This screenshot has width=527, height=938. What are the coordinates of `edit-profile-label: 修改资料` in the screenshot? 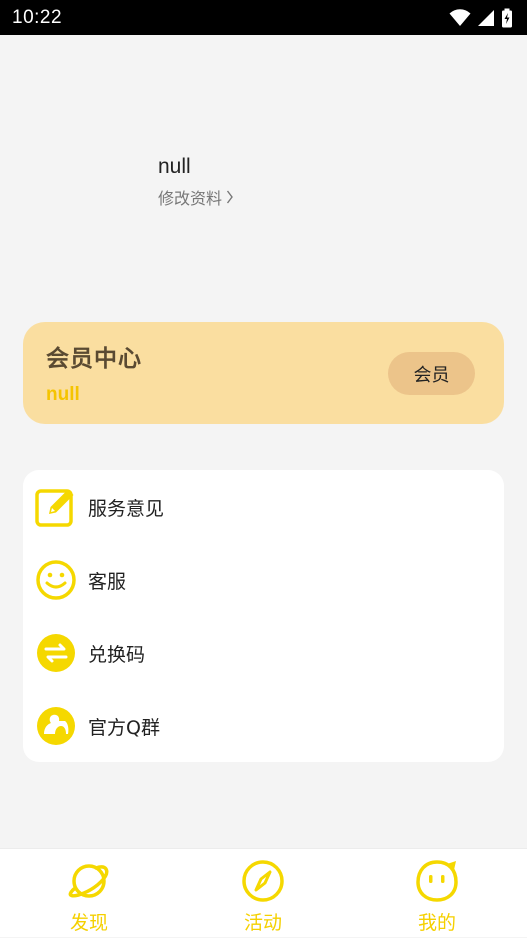 It's located at (190, 198).